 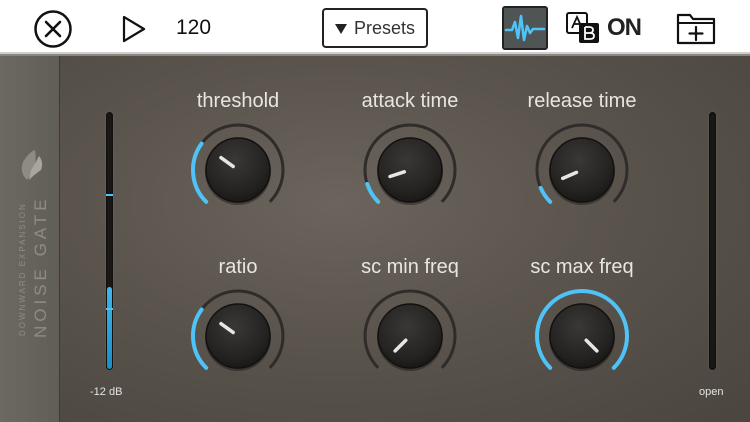 I want to click on dropdown-arrow-icon, so click(x=340, y=28).